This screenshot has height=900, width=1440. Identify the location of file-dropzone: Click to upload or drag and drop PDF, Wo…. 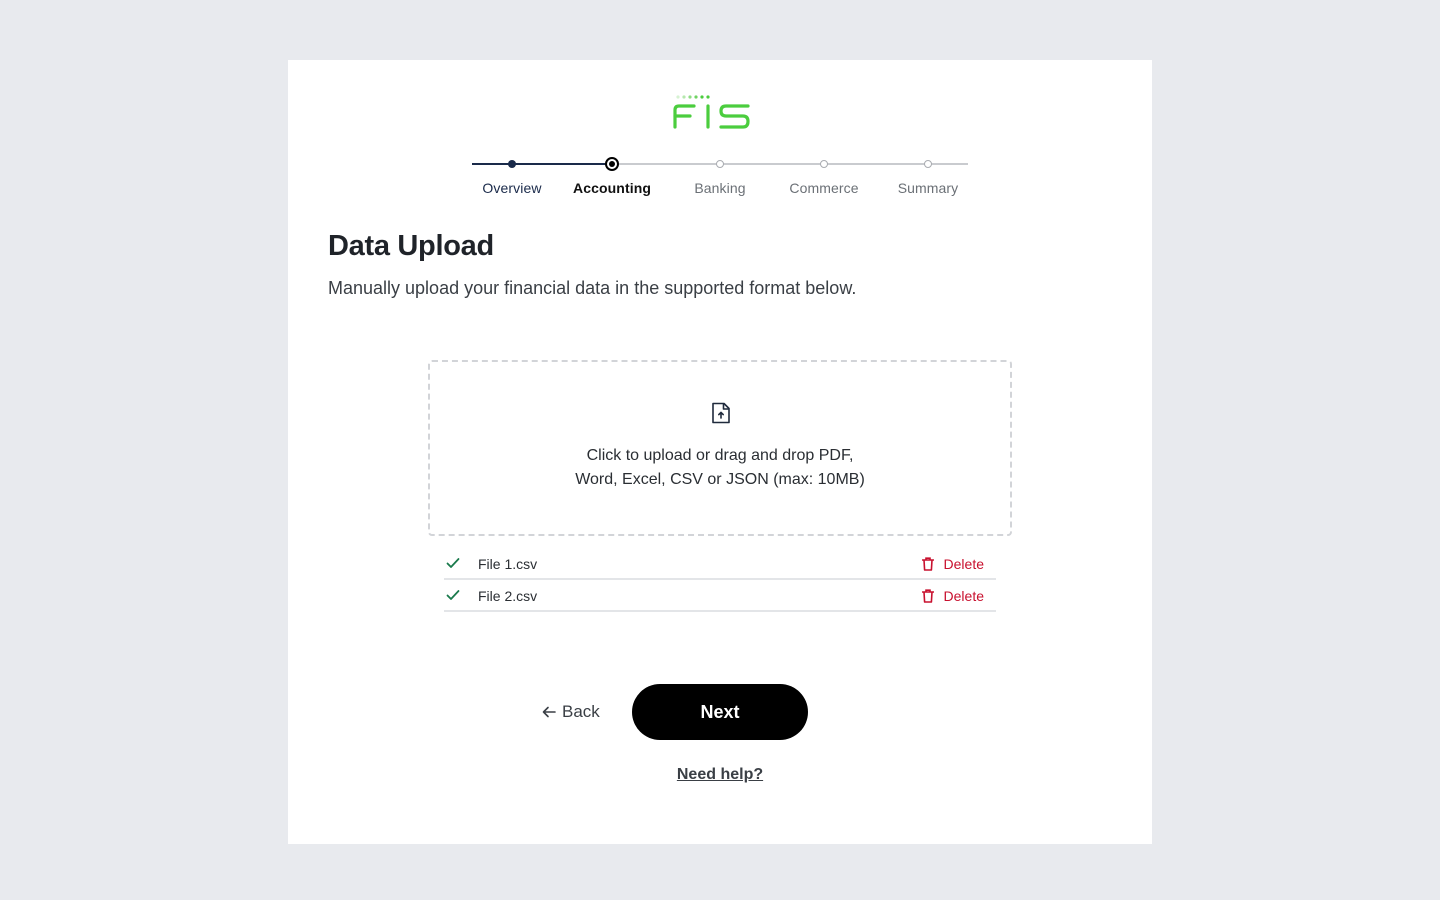
(720, 448).